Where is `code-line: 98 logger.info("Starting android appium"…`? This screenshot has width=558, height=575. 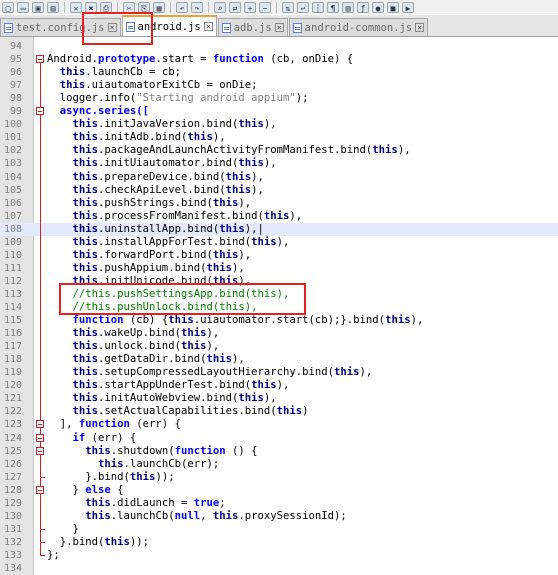 code-line: 98 logger.info("Starting android appium"… is located at coordinates (279, 98).